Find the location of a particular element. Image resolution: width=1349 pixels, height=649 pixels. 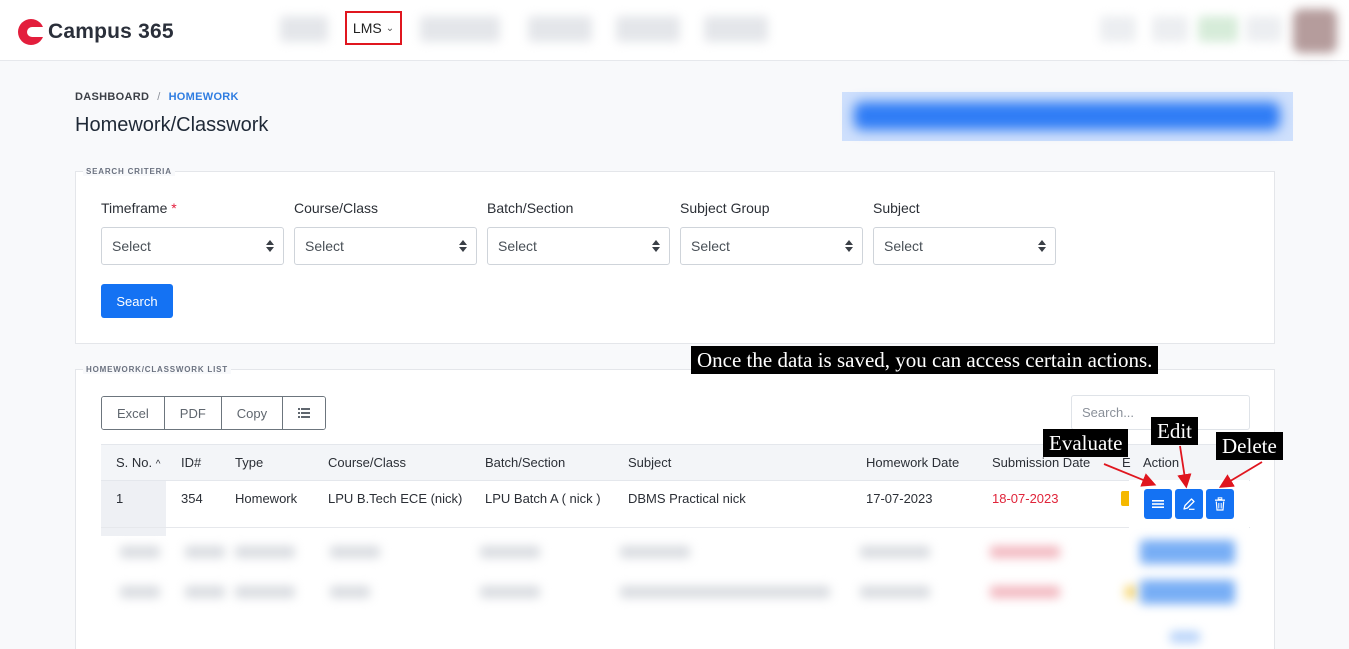

breadcrumb-homework: HOMEWORK is located at coordinates (203, 97).